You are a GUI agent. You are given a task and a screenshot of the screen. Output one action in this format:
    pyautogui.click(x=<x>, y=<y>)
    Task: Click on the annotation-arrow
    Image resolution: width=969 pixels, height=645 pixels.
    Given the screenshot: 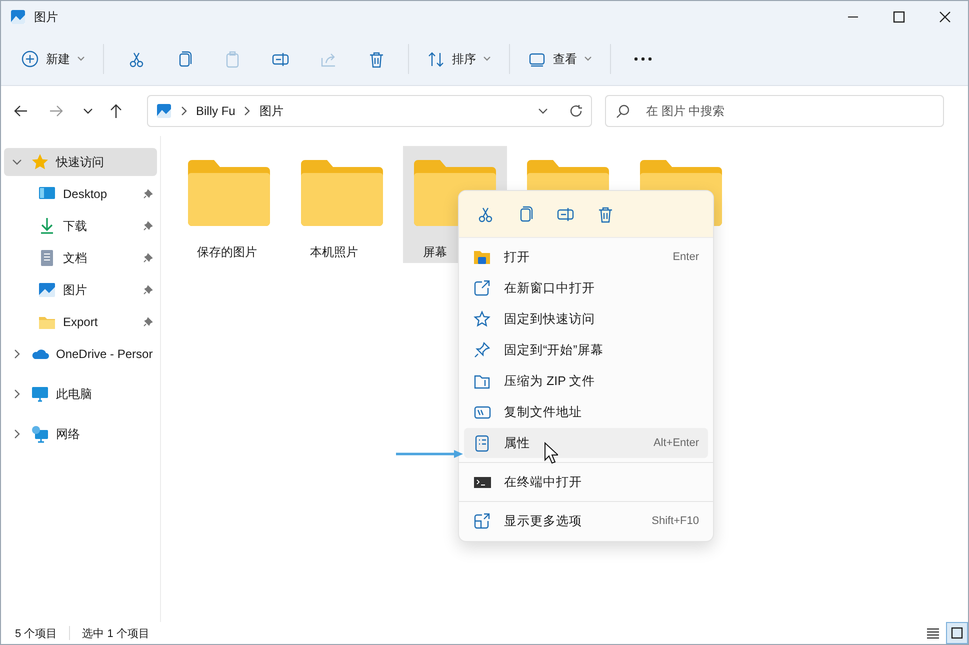 What is the action you would take?
    pyautogui.click(x=430, y=454)
    